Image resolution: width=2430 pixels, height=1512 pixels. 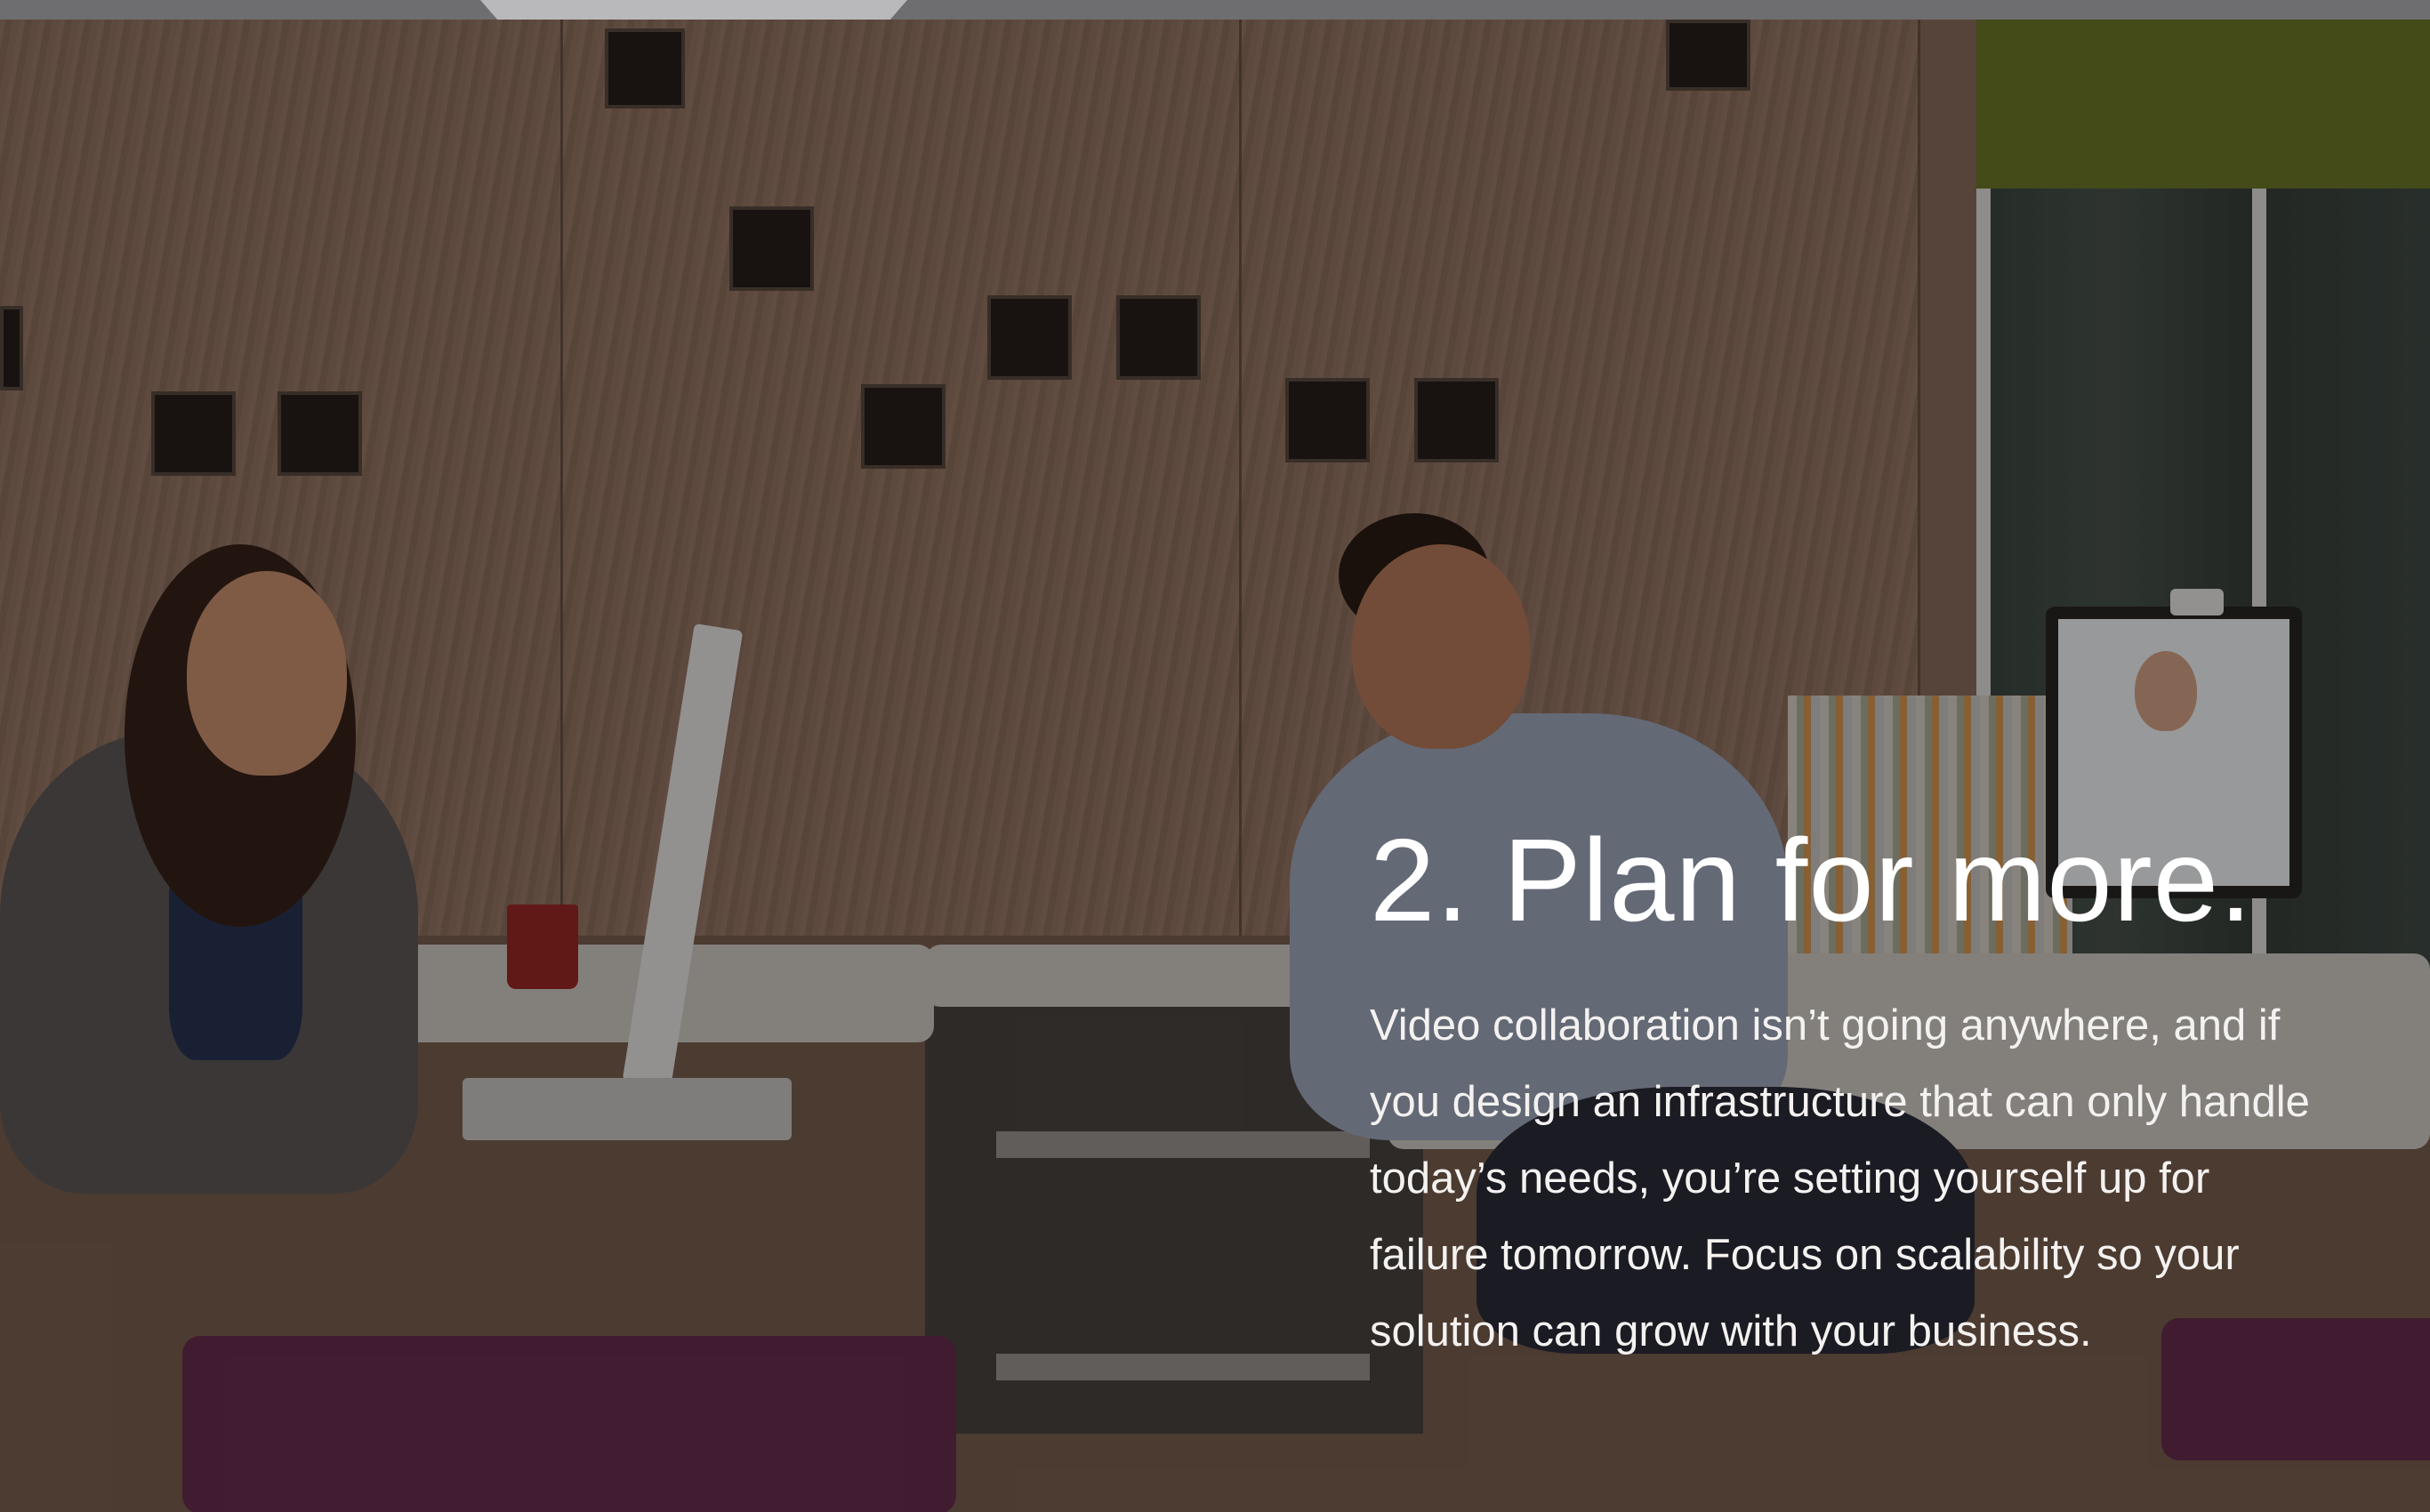 What do you see at coordinates (1215, 10) in the screenshot?
I see `top-strip` at bounding box center [1215, 10].